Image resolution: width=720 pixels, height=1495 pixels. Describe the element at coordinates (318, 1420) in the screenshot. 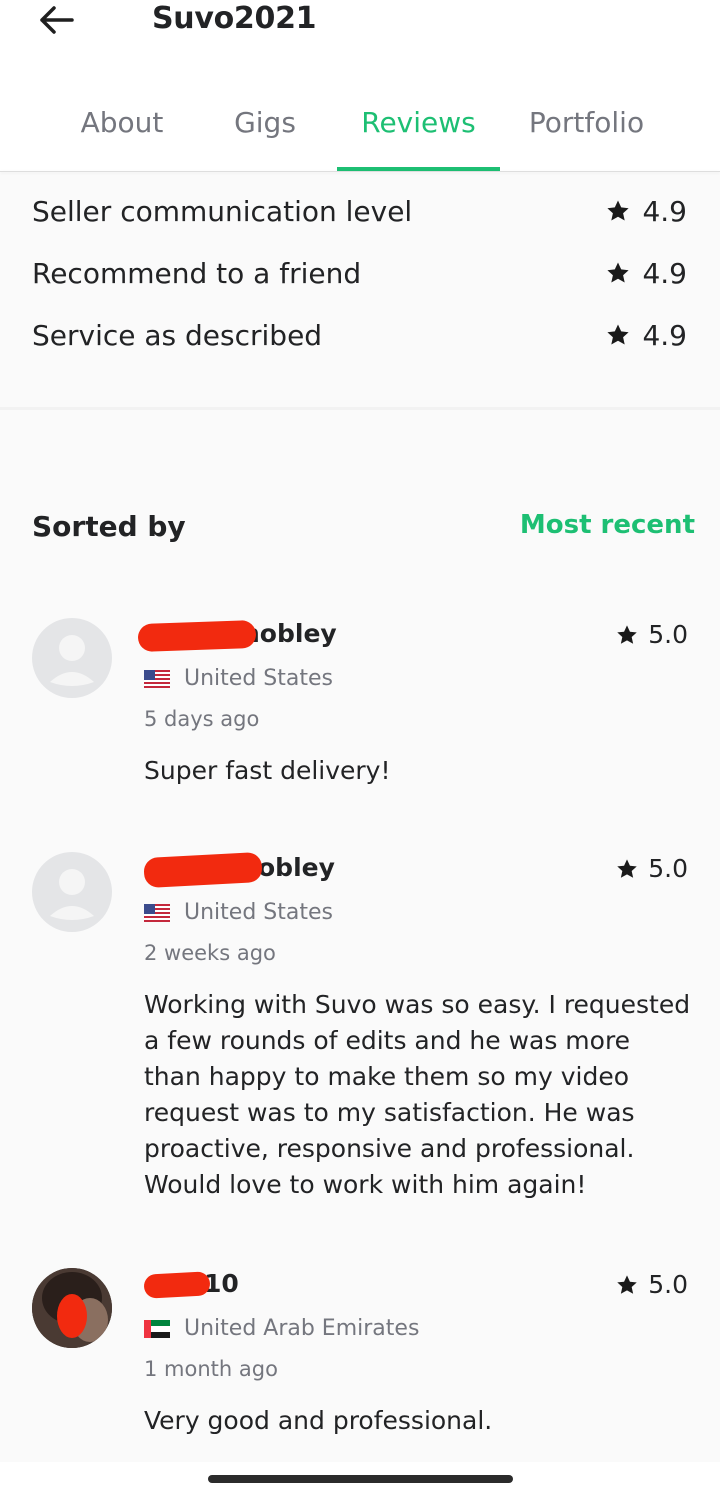

I see `review-text: Very good and professional.` at that location.